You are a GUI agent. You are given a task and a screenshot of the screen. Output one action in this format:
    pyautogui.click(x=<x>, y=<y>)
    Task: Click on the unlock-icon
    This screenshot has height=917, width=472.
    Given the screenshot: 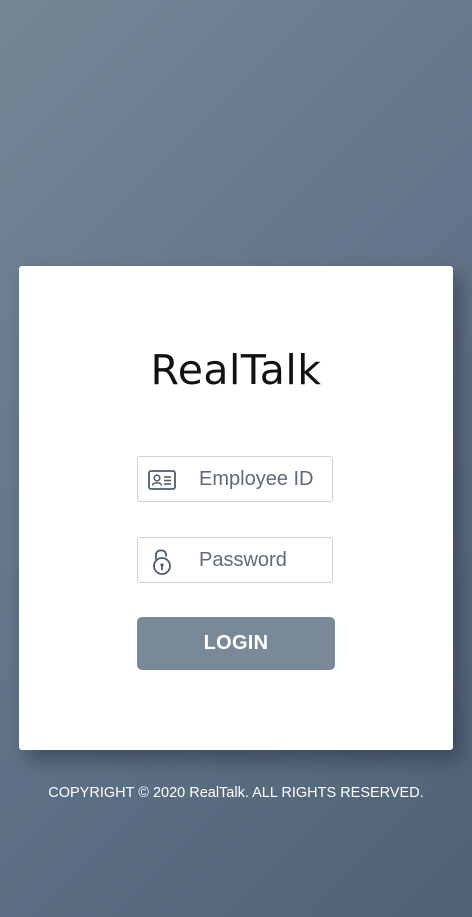 What is the action you would take?
    pyautogui.click(x=162, y=561)
    